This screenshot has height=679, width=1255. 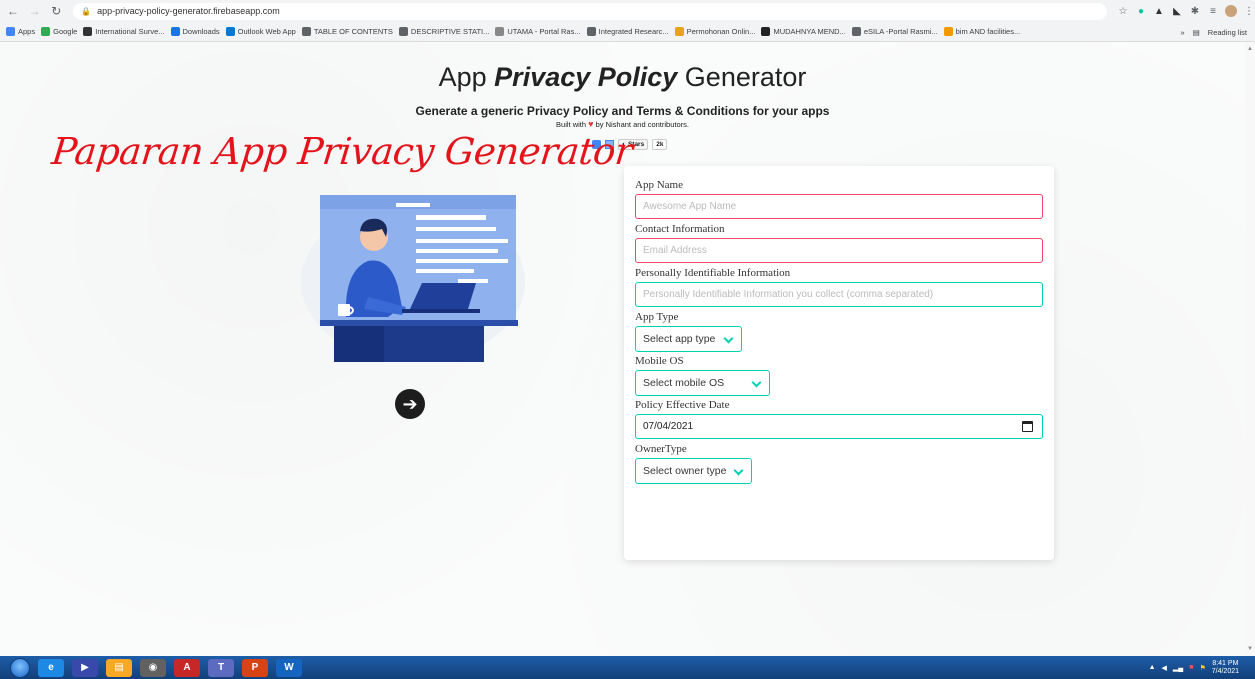 I want to click on grammarly-extension-icon: ●, so click(x=1141, y=11).